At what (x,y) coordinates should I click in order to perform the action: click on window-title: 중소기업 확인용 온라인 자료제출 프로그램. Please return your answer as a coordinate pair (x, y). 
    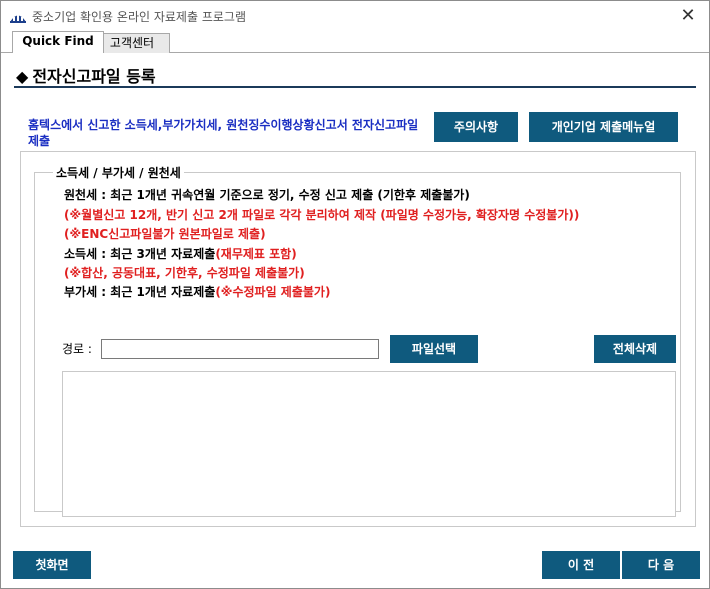
    Looking at the image, I should click on (139, 17).